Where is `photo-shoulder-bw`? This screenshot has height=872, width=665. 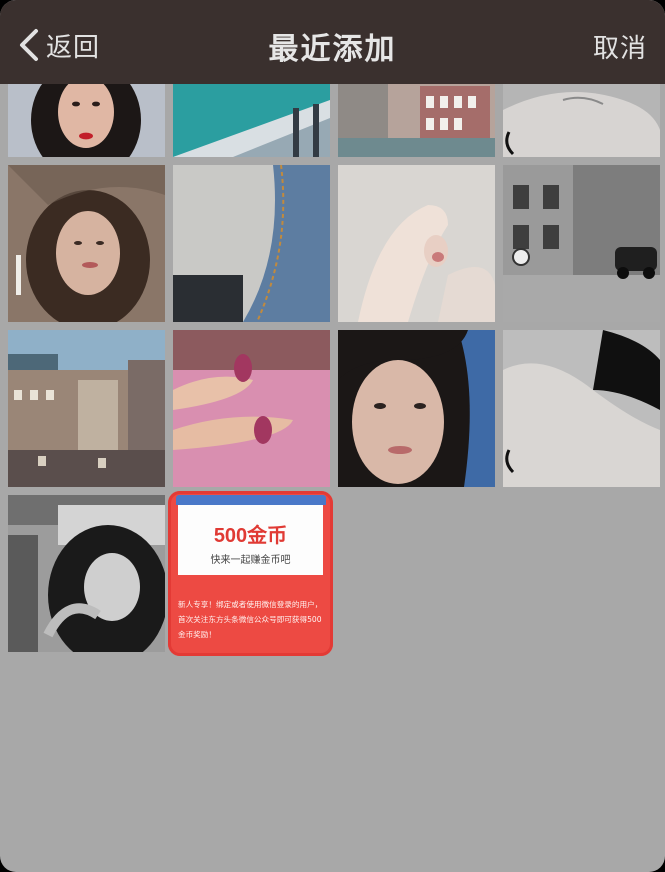 photo-shoulder-bw is located at coordinates (581, 408).